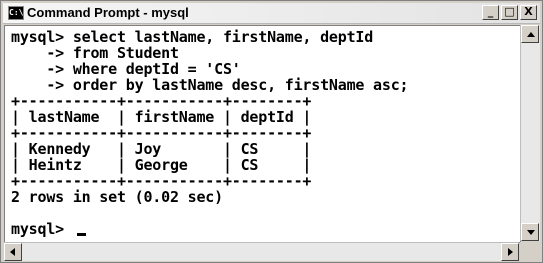 The height and width of the screenshot is (263, 543). I want to click on scroll-left-button, so click(13, 252).